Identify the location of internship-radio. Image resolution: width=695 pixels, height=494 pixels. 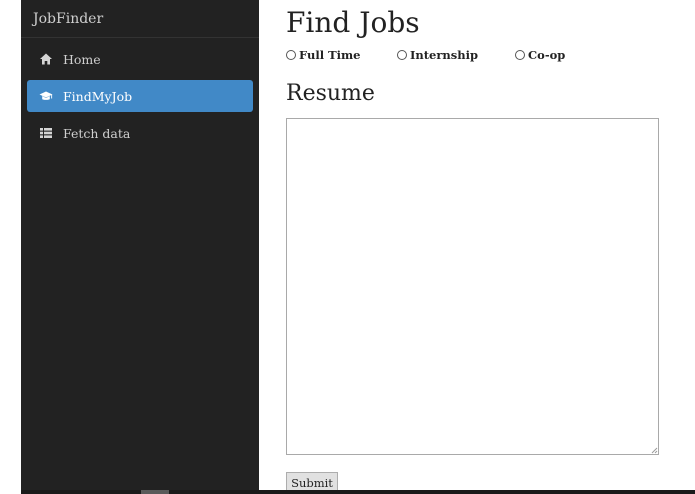
(402, 55).